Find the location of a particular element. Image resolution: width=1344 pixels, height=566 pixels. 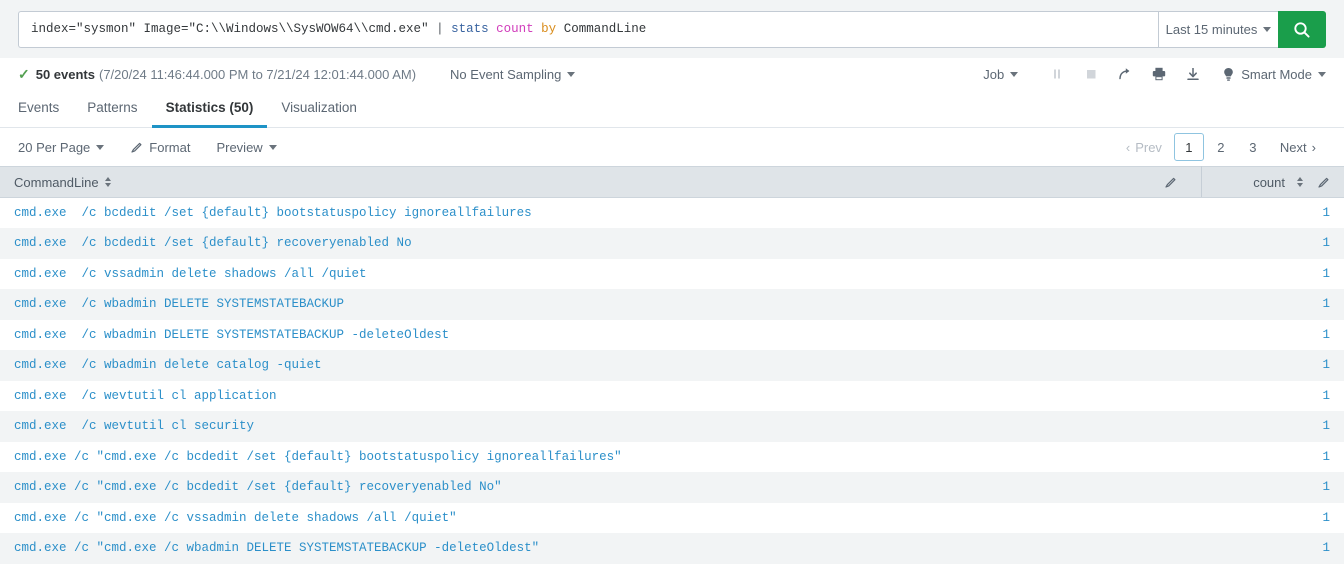

column-header-commandline-label: CommandLine is located at coordinates (56, 182).